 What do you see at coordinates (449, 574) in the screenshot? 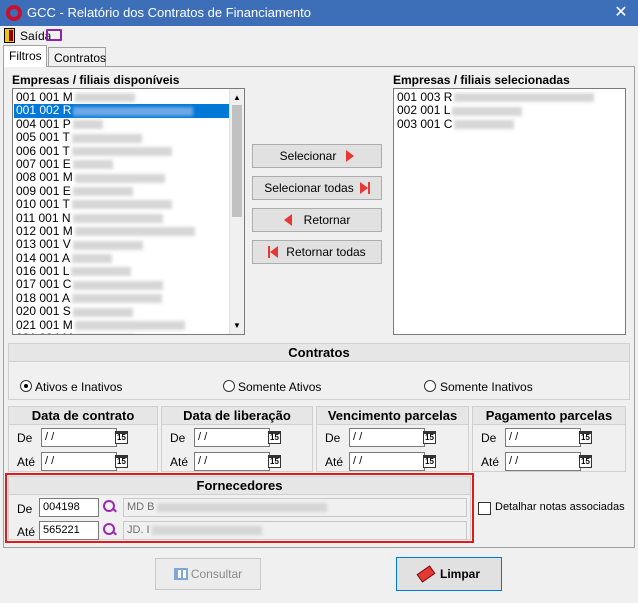
I see `clear-button: Limpar` at bounding box center [449, 574].